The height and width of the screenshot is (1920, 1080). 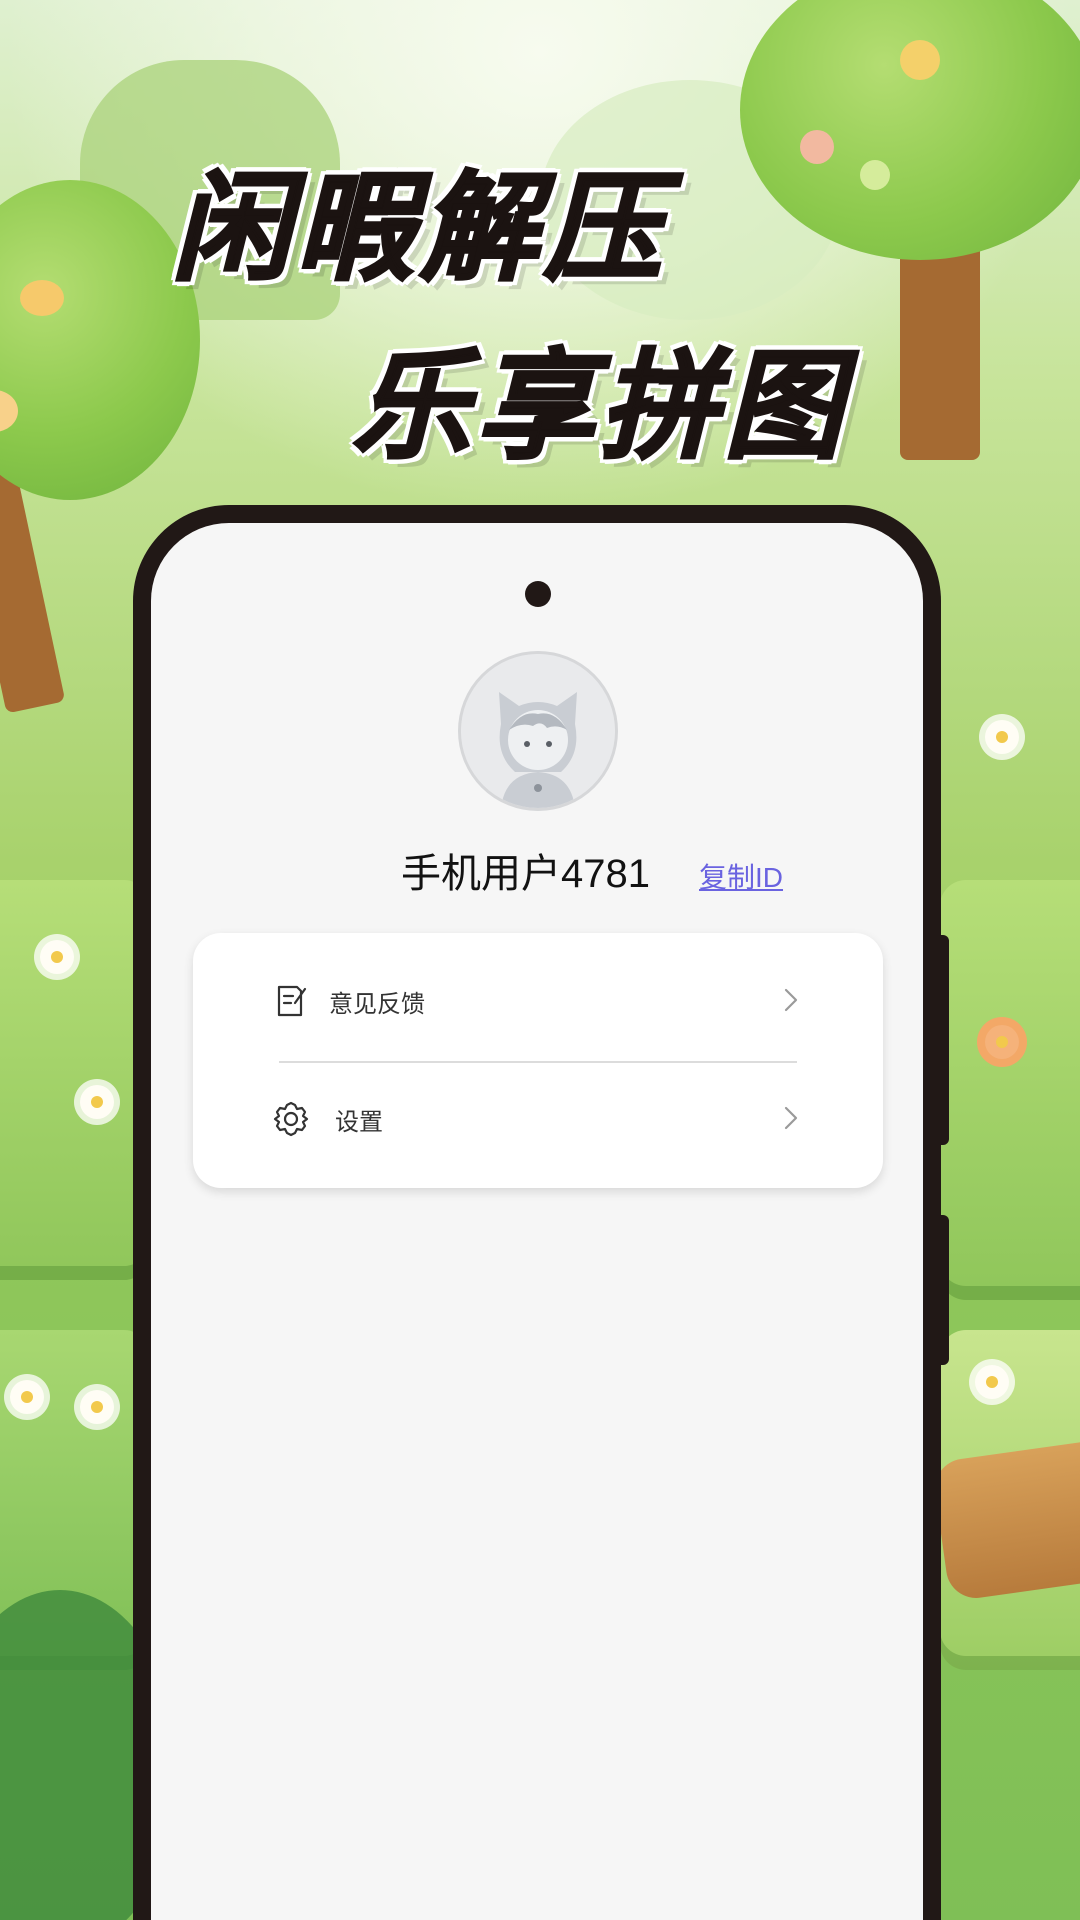 What do you see at coordinates (538, 1003) in the screenshot?
I see `menu-item-feedback: 意见反馈` at bounding box center [538, 1003].